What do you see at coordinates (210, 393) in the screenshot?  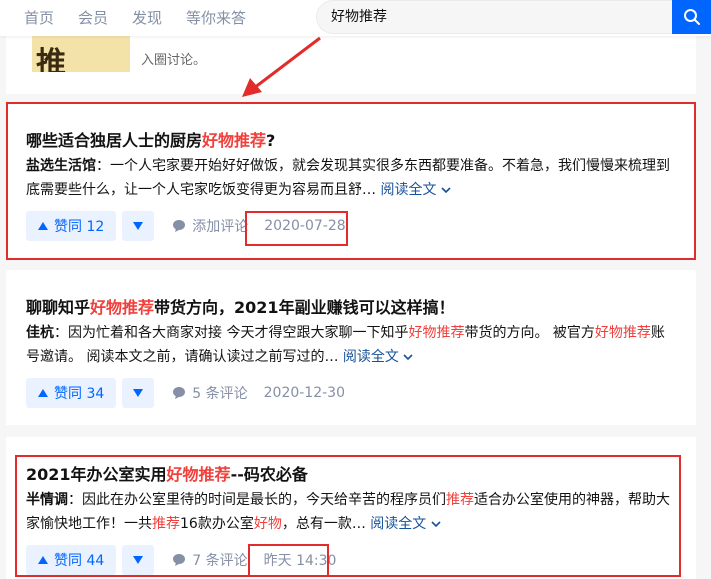 I see `comment-button: 5 条评论` at bounding box center [210, 393].